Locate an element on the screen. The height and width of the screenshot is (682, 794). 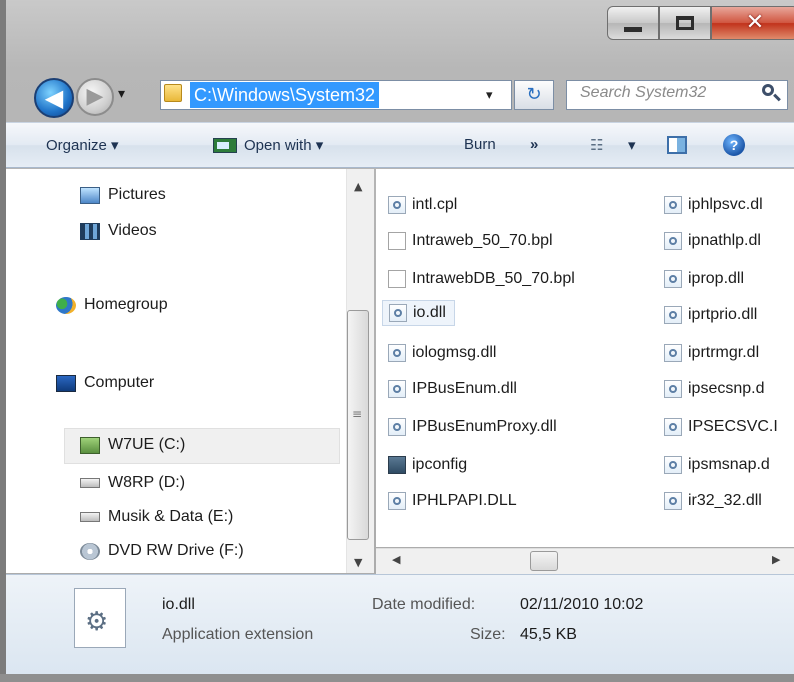
details-date-label: Date modified: is located at coordinates (424, 604).